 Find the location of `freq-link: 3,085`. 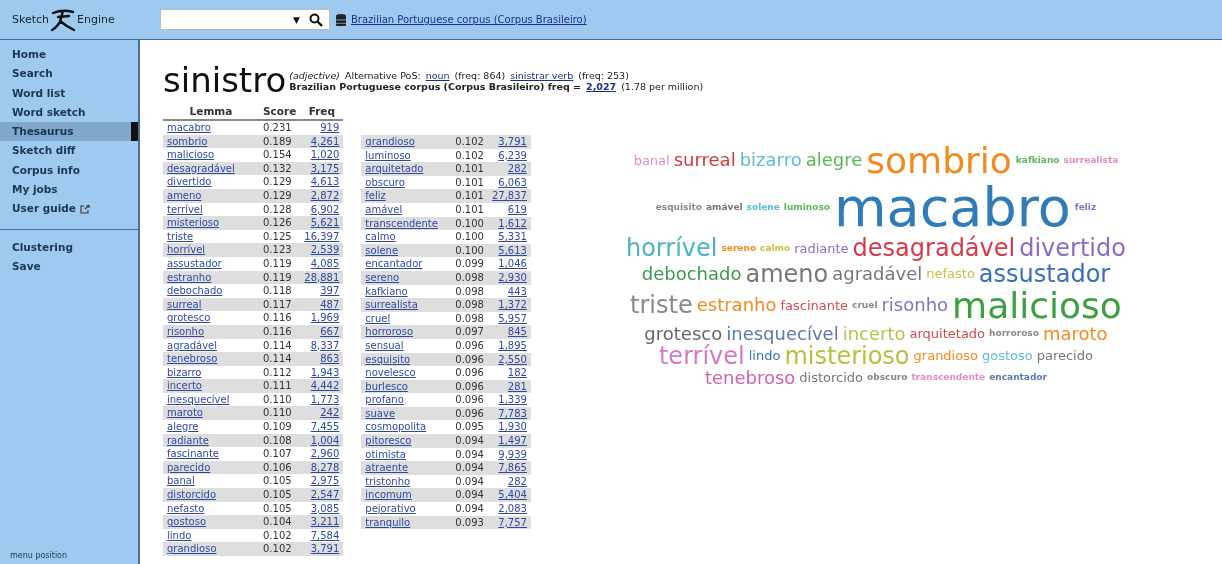

freq-link: 3,085 is located at coordinates (325, 508).